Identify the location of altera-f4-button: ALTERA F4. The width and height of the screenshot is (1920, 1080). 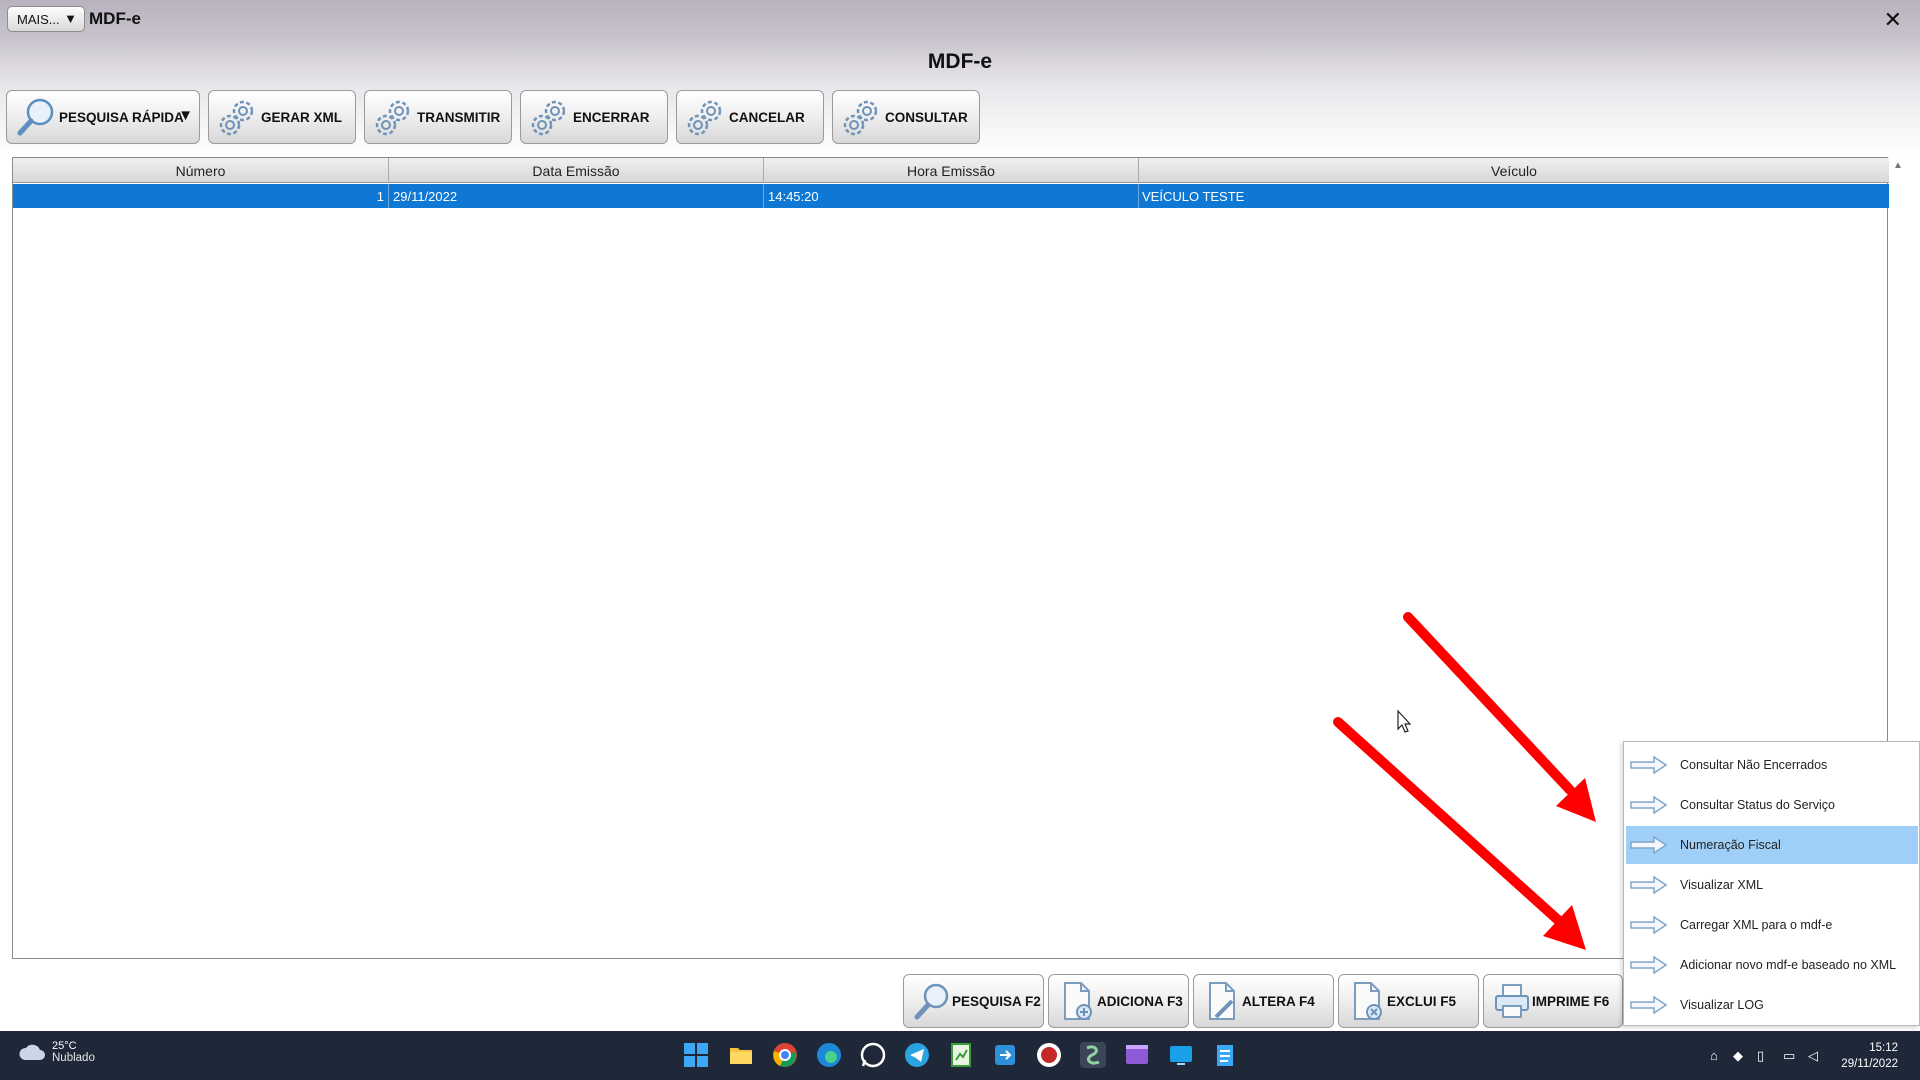
(1263, 1001).